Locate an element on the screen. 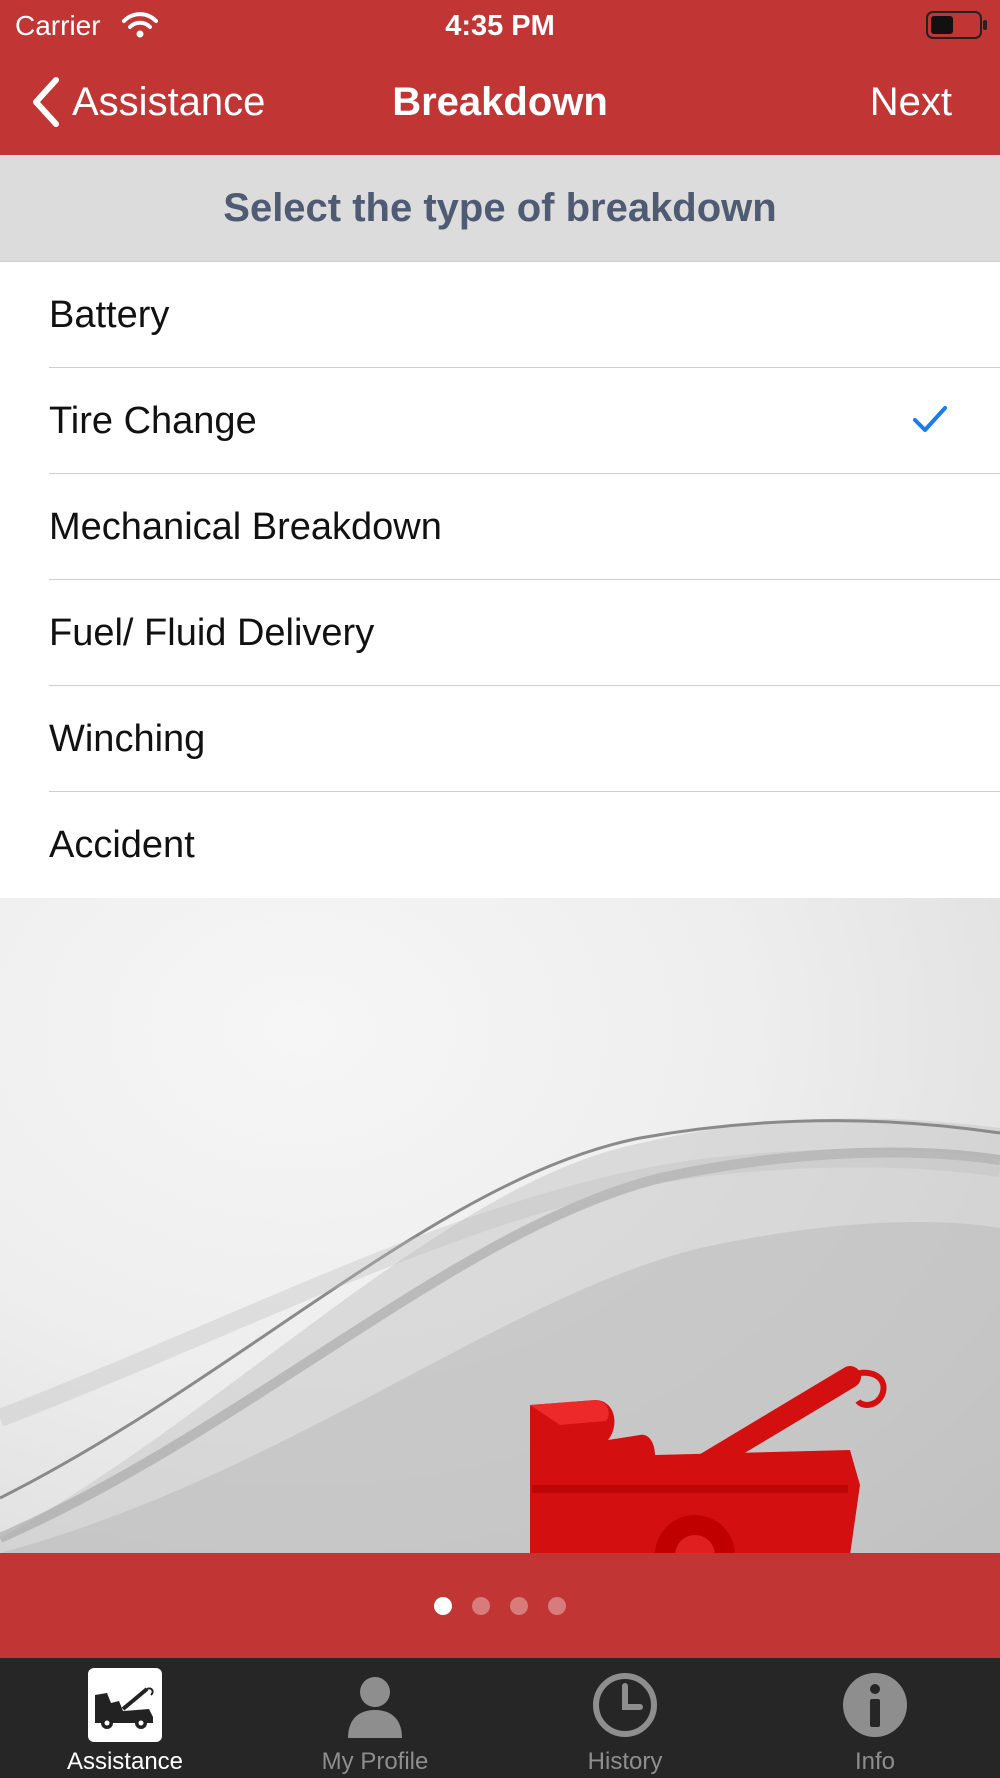 The image size is (1000, 1778). battery-icon is located at coordinates (956, 25).